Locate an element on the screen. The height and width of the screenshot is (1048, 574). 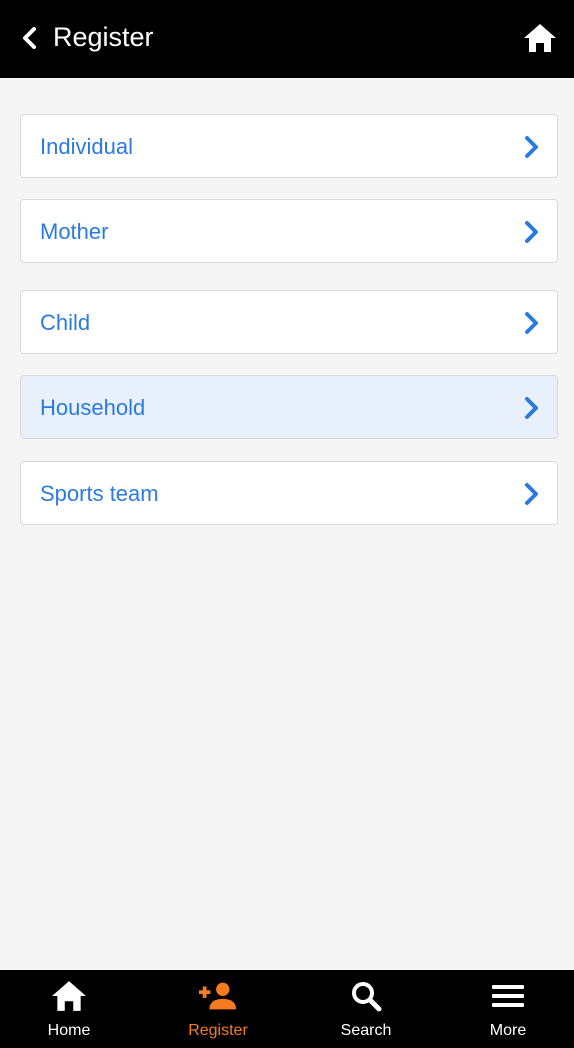
list-item-sports-team: Sports team is located at coordinates (289, 493).